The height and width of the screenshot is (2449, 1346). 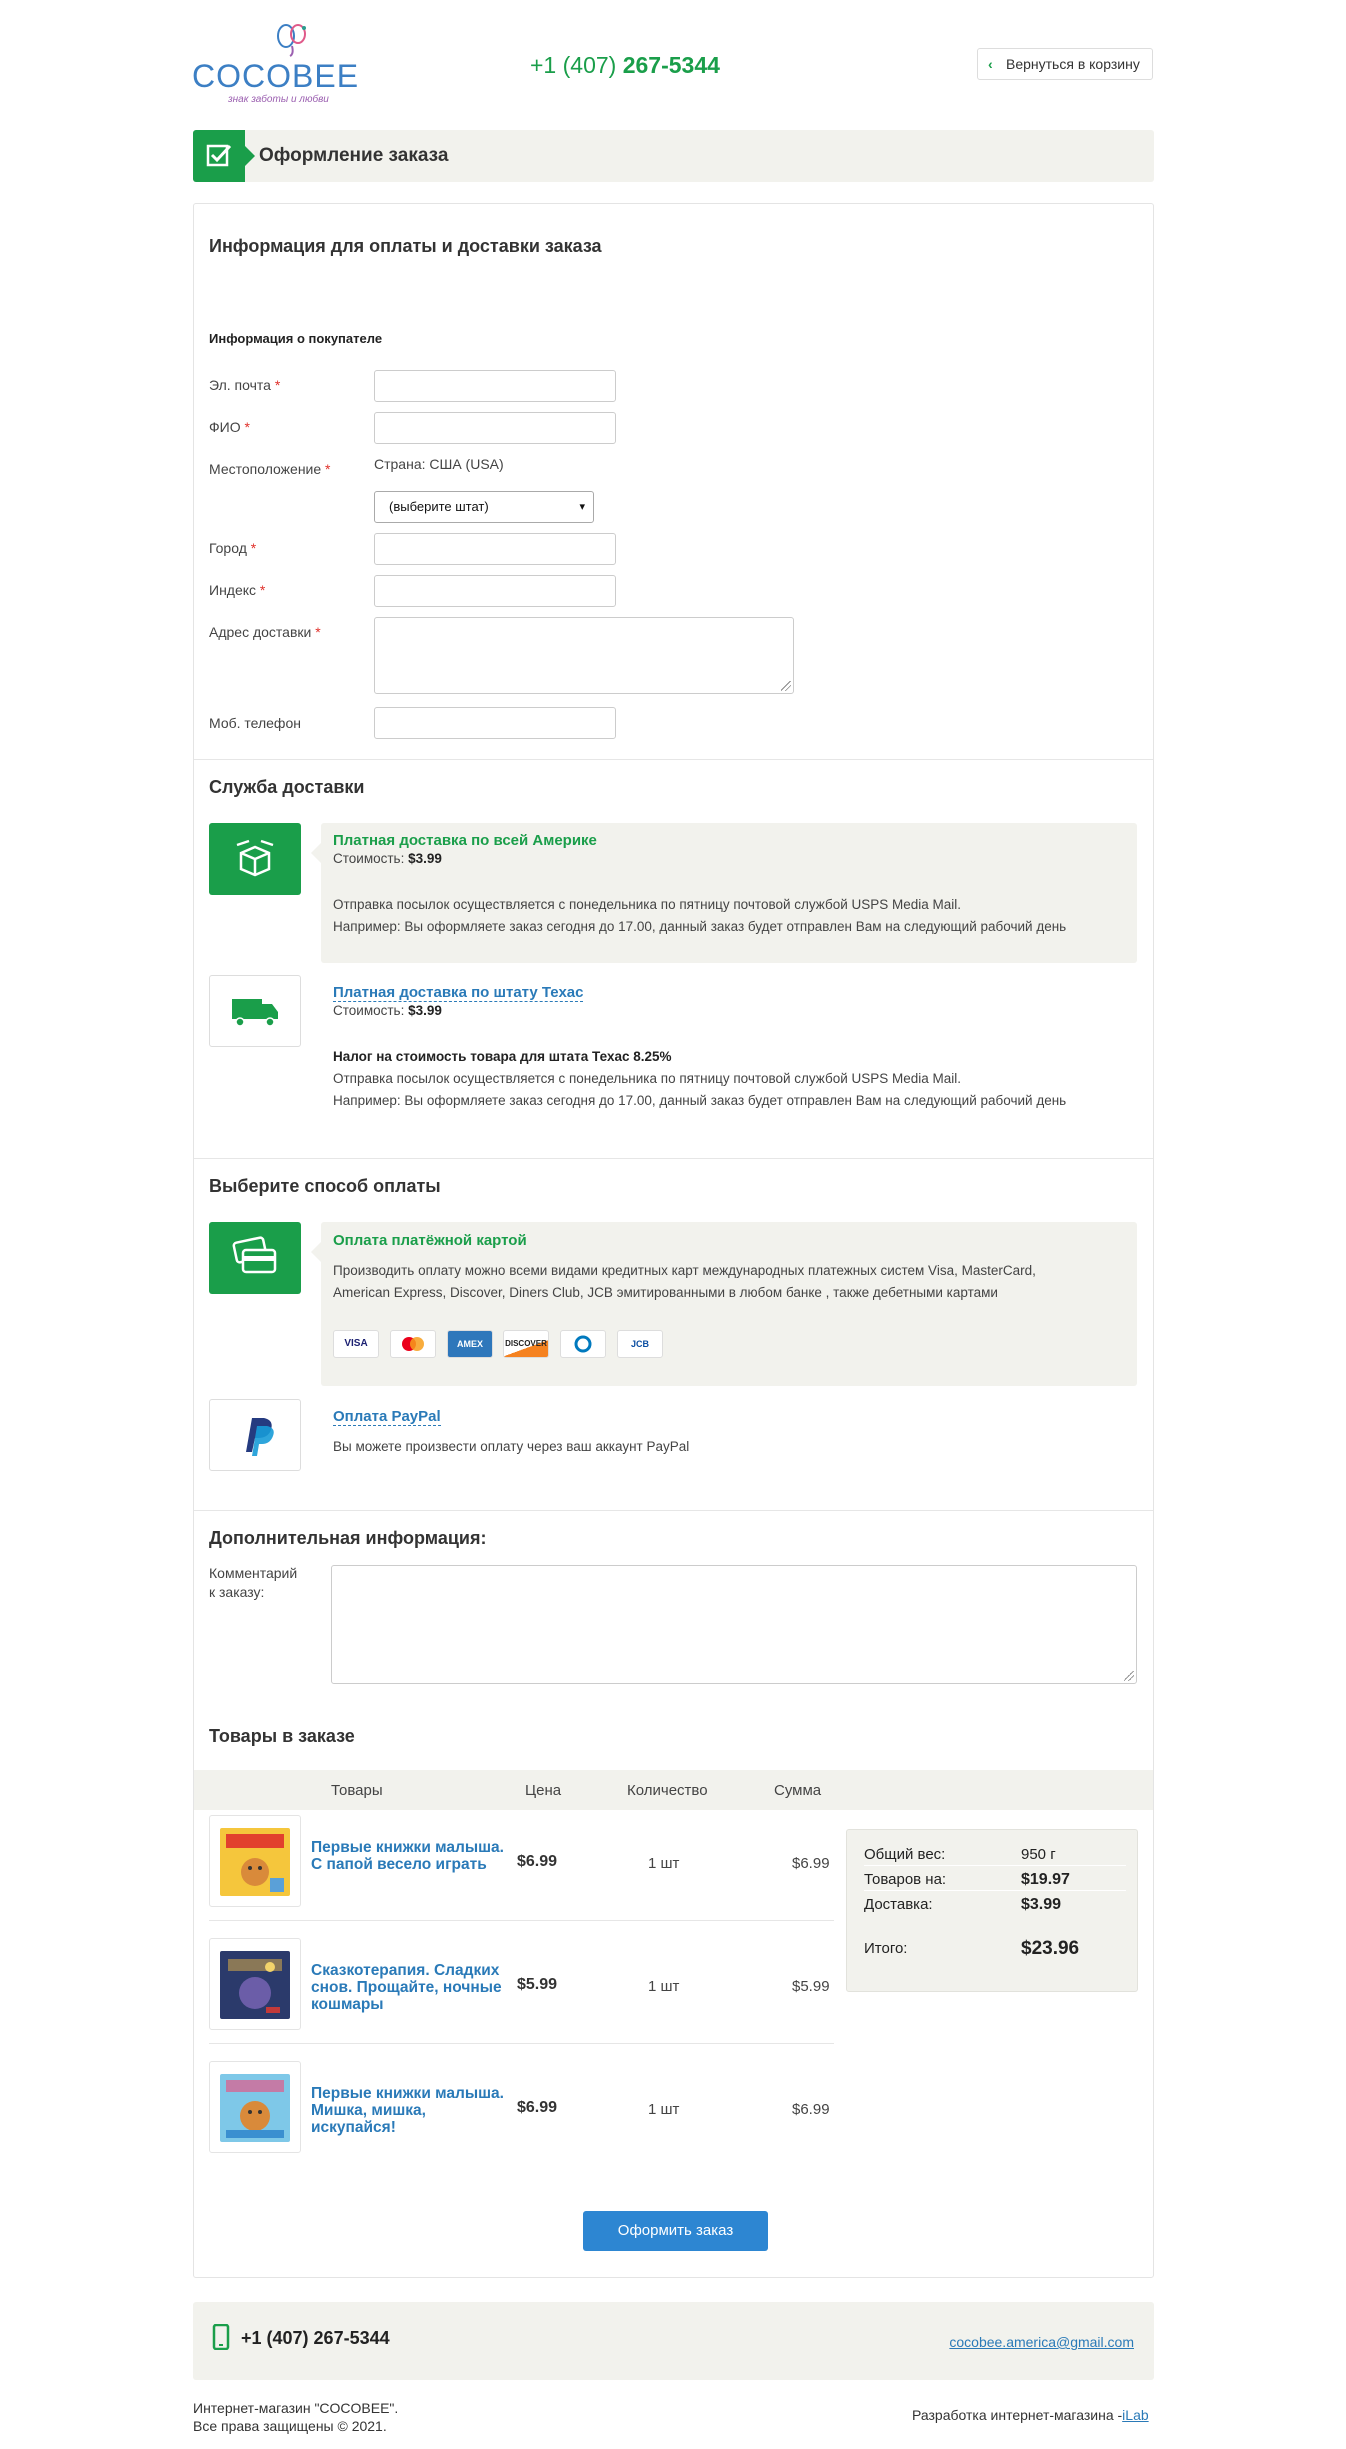 I want to click on checkout-icon, so click(x=224, y=156).